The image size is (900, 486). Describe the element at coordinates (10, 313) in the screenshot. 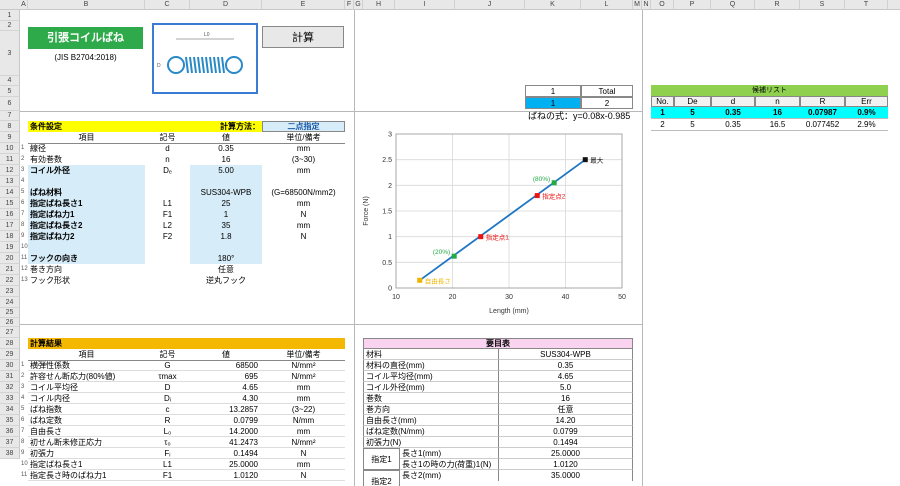

I see `row-header-25: 25` at that location.